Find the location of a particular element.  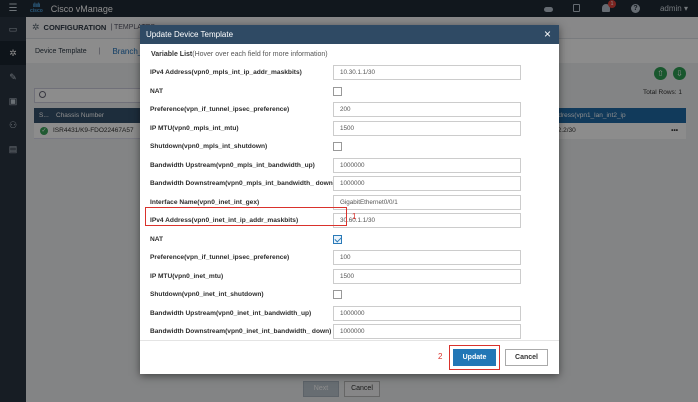

variable-row: Shutdown(vpn0_inet_int_shutdown) is located at coordinates (350, 294).